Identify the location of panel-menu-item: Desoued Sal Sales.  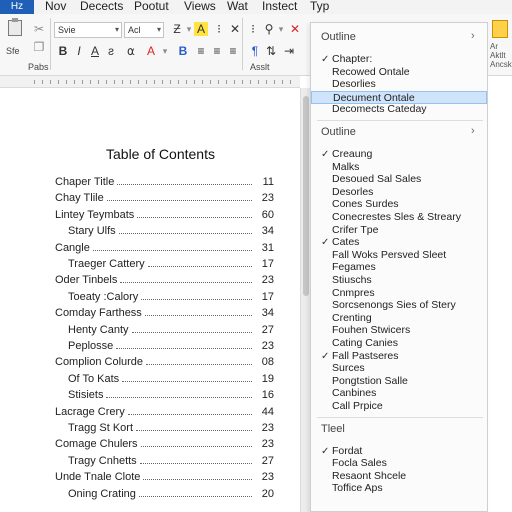
(399, 179).